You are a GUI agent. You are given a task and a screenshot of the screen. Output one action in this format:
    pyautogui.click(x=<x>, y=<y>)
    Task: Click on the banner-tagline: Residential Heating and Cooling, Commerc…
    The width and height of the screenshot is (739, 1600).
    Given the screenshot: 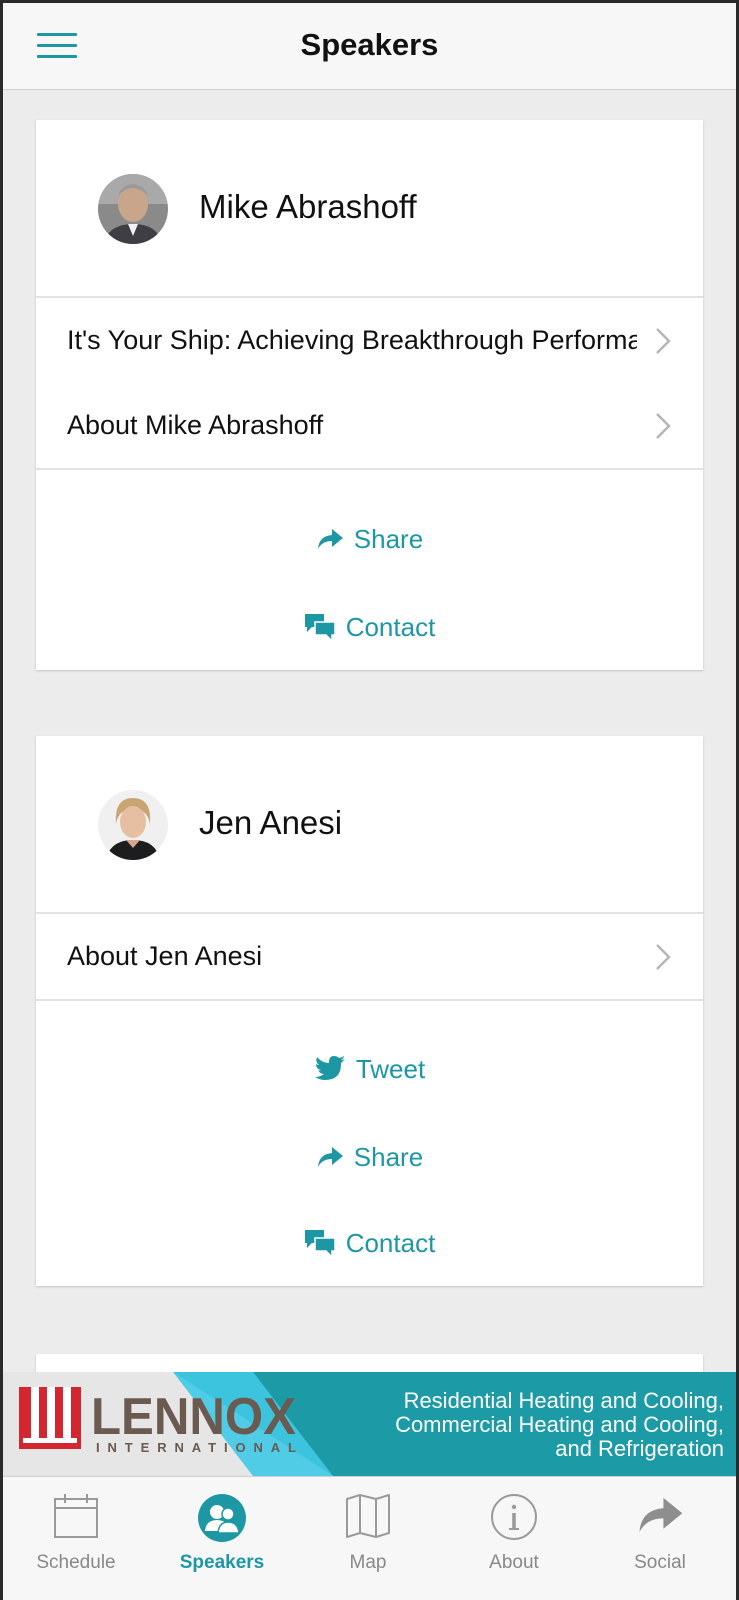 What is the action you would take?
    pyautogui.click(x=559, y=1424)
    